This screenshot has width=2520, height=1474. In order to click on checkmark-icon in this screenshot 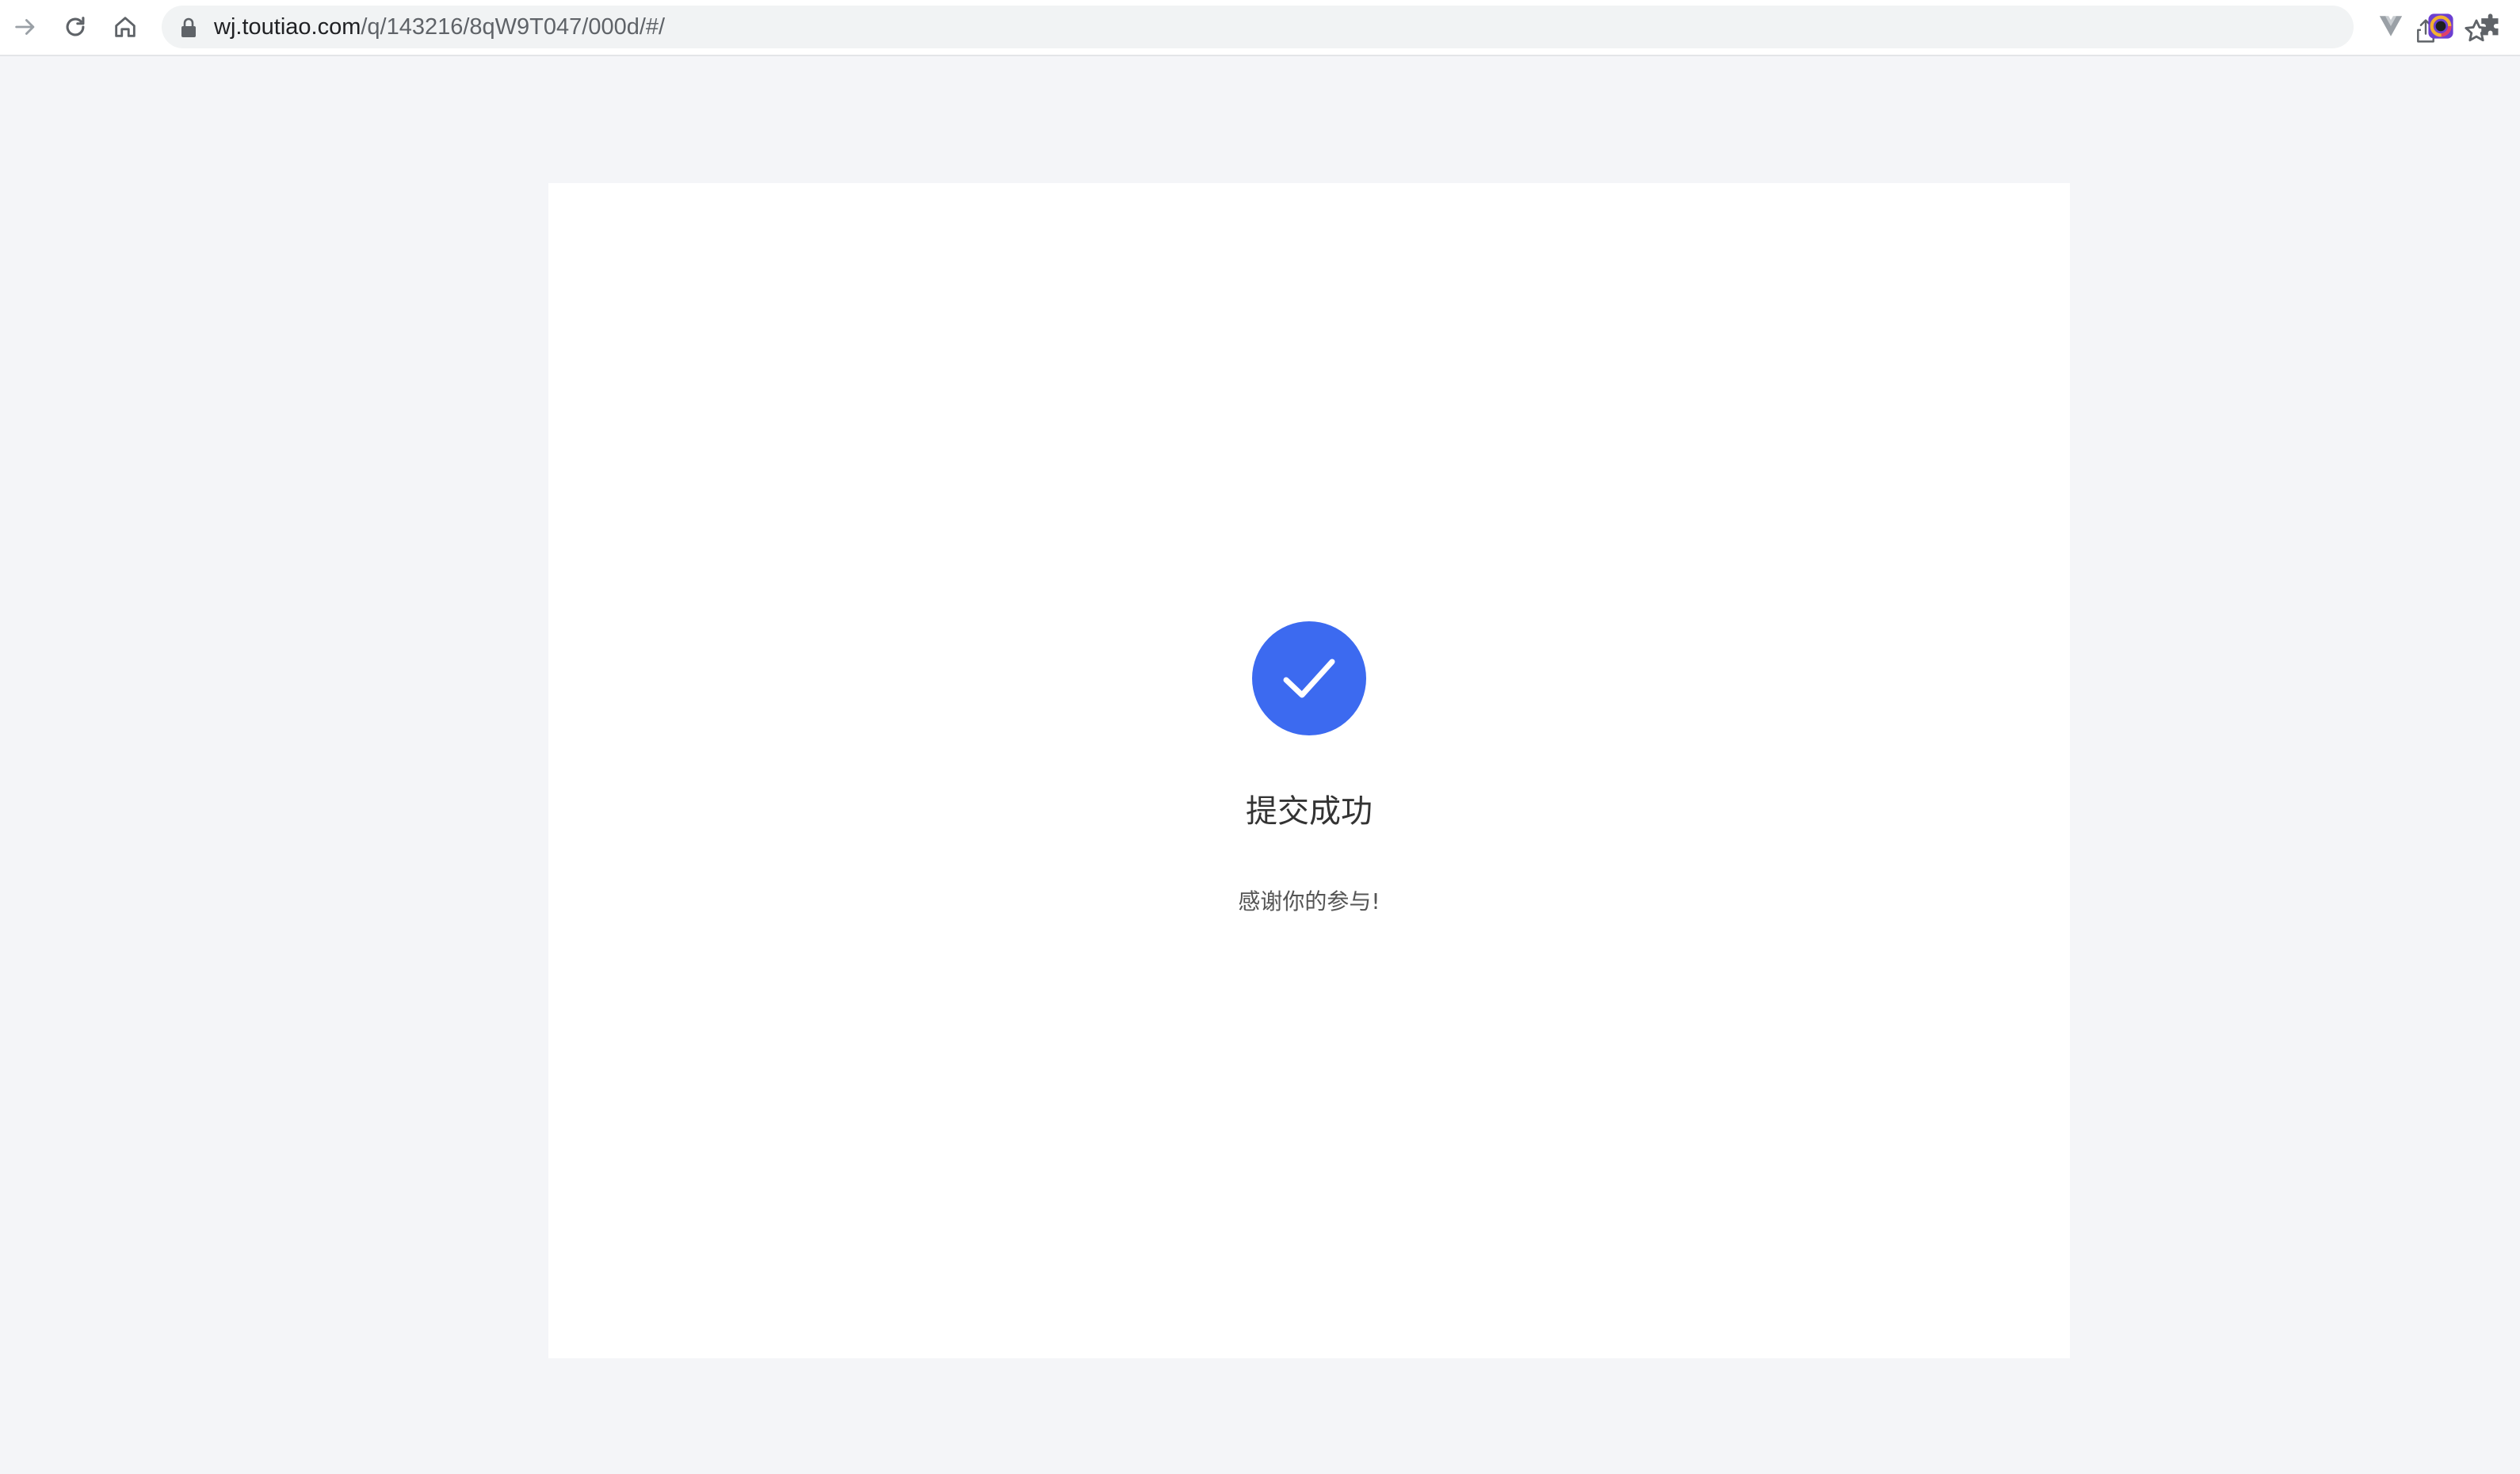, I will do `click(1309, 678)`.